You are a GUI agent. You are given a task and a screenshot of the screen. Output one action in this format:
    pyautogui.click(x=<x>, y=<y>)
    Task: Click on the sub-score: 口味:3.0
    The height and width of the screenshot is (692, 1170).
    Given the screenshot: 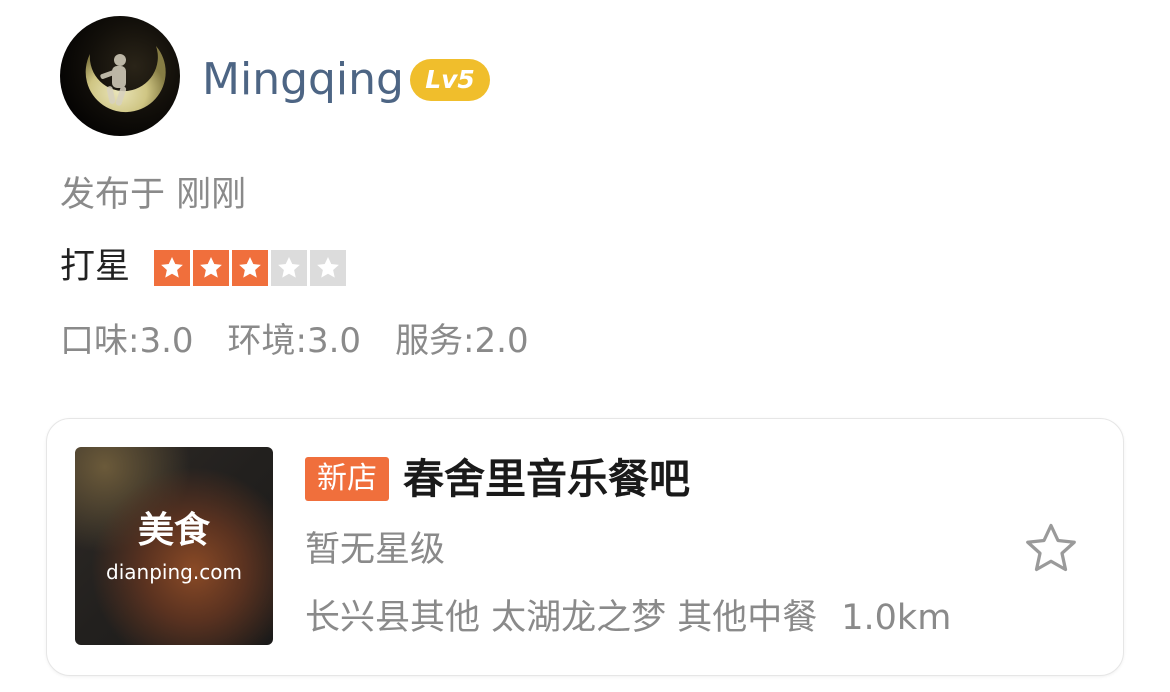 What is the action you would take?
    pyautogui.click(x=127, y=341)
    